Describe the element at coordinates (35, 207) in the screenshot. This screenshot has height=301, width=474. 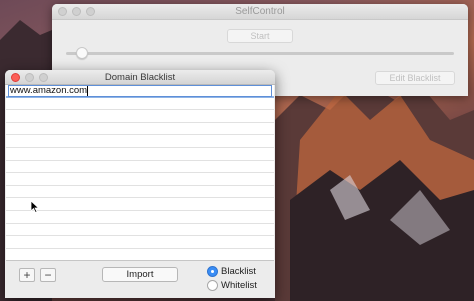
I see `mouse-pointer-icon` at that location.